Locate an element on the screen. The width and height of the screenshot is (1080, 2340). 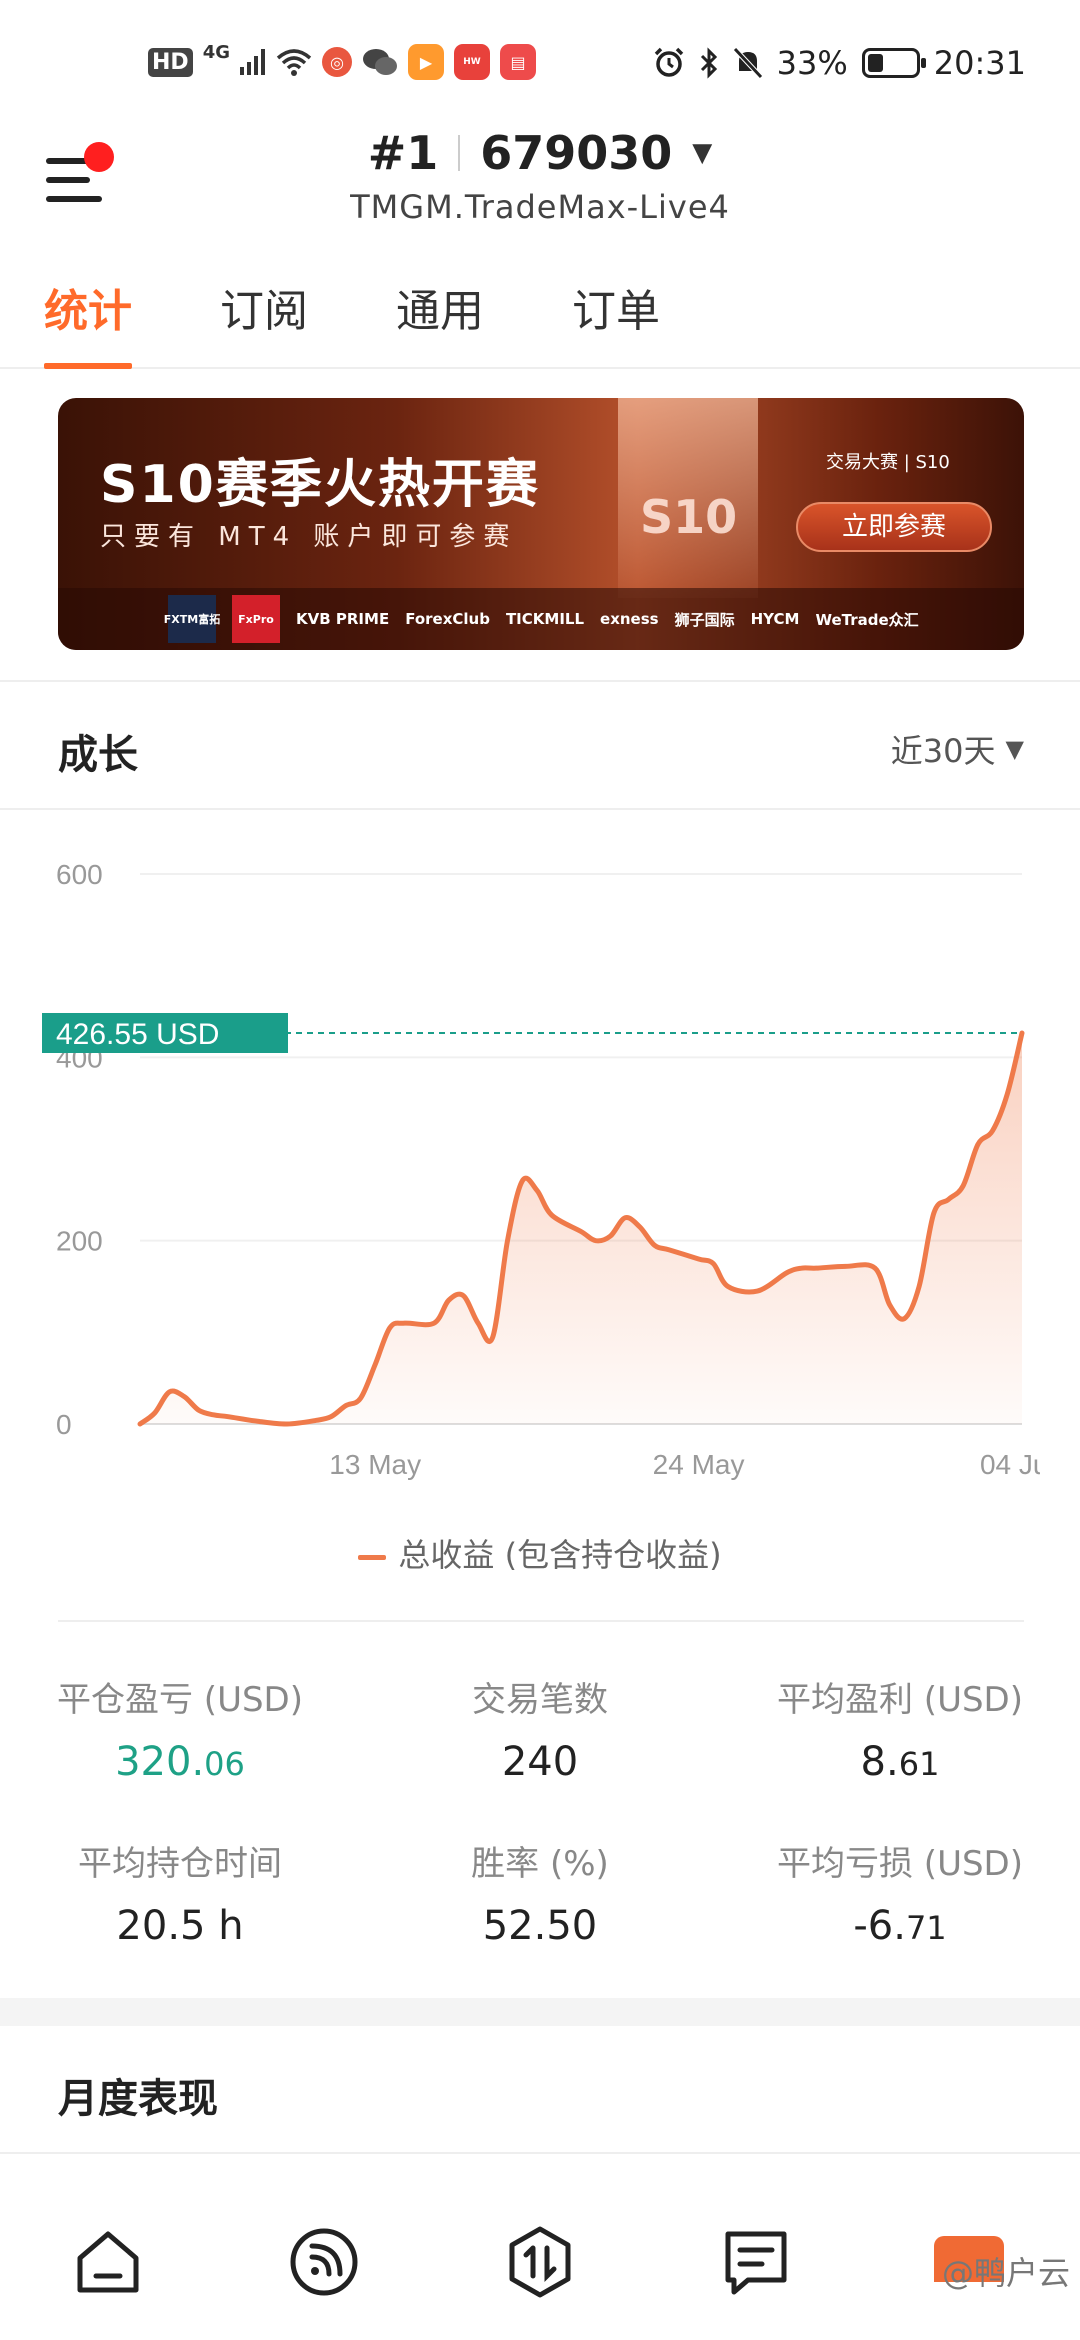
tab-label: 统计 is located at coordinates (88, 311).